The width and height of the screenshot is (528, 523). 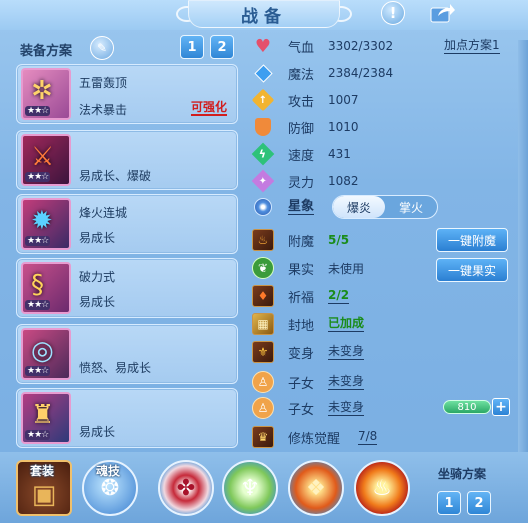 I want to click on mask-icon: ✹, so click(x=42, y=221).